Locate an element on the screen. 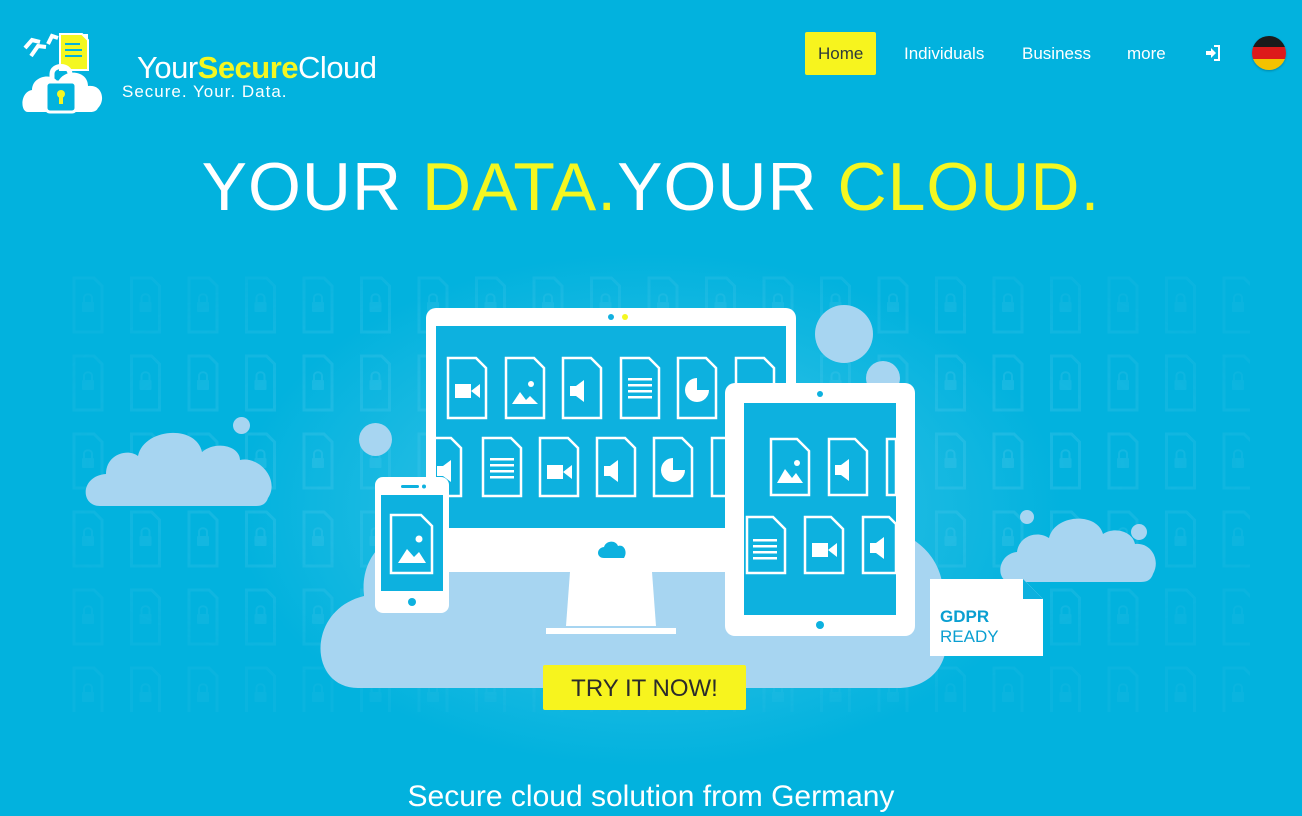  smartphone-device is located at coordinates (412, 545).